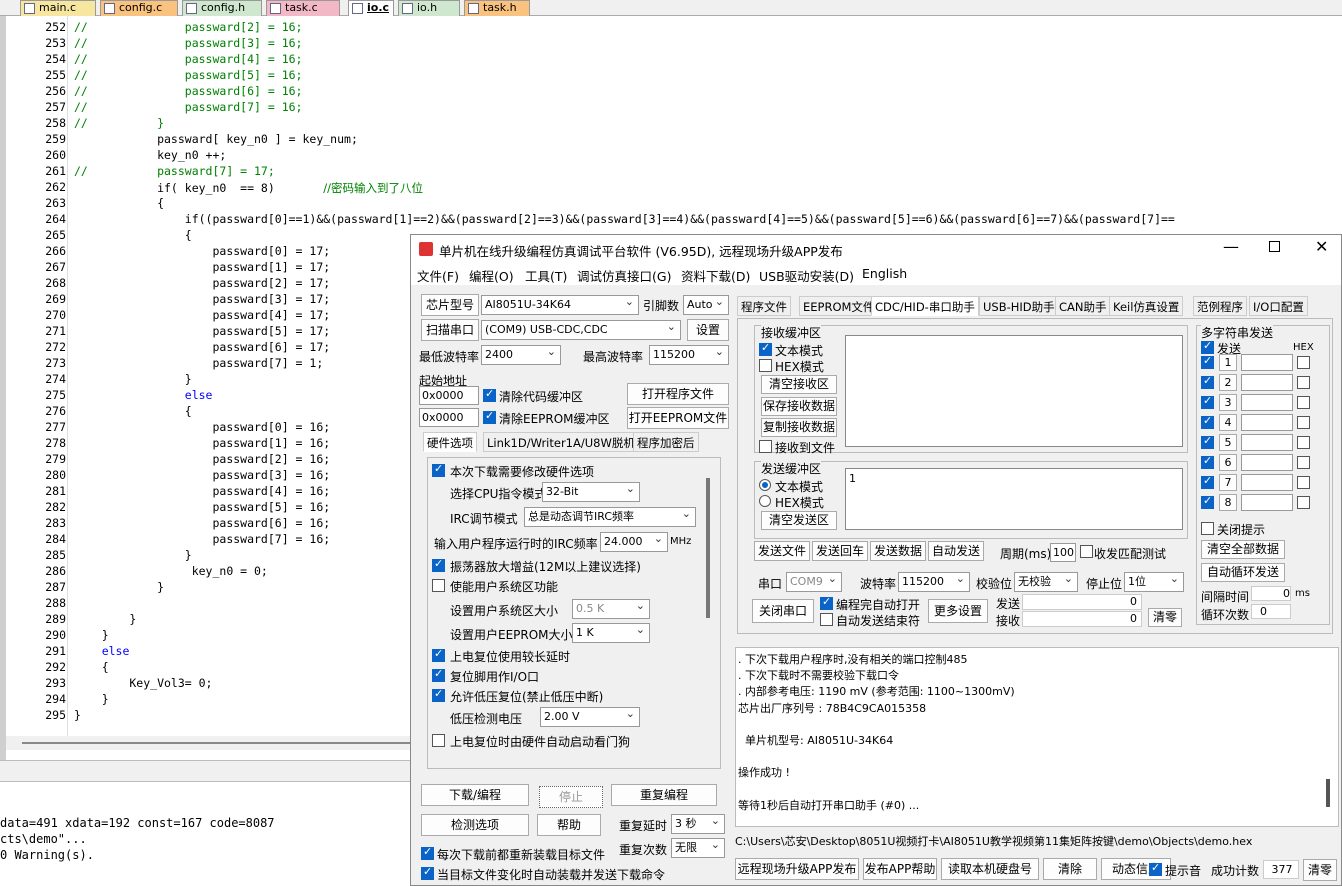 This screenshot has width=1342, height=886. I want to click on send-hex-mode-radio, so click(765, 501).